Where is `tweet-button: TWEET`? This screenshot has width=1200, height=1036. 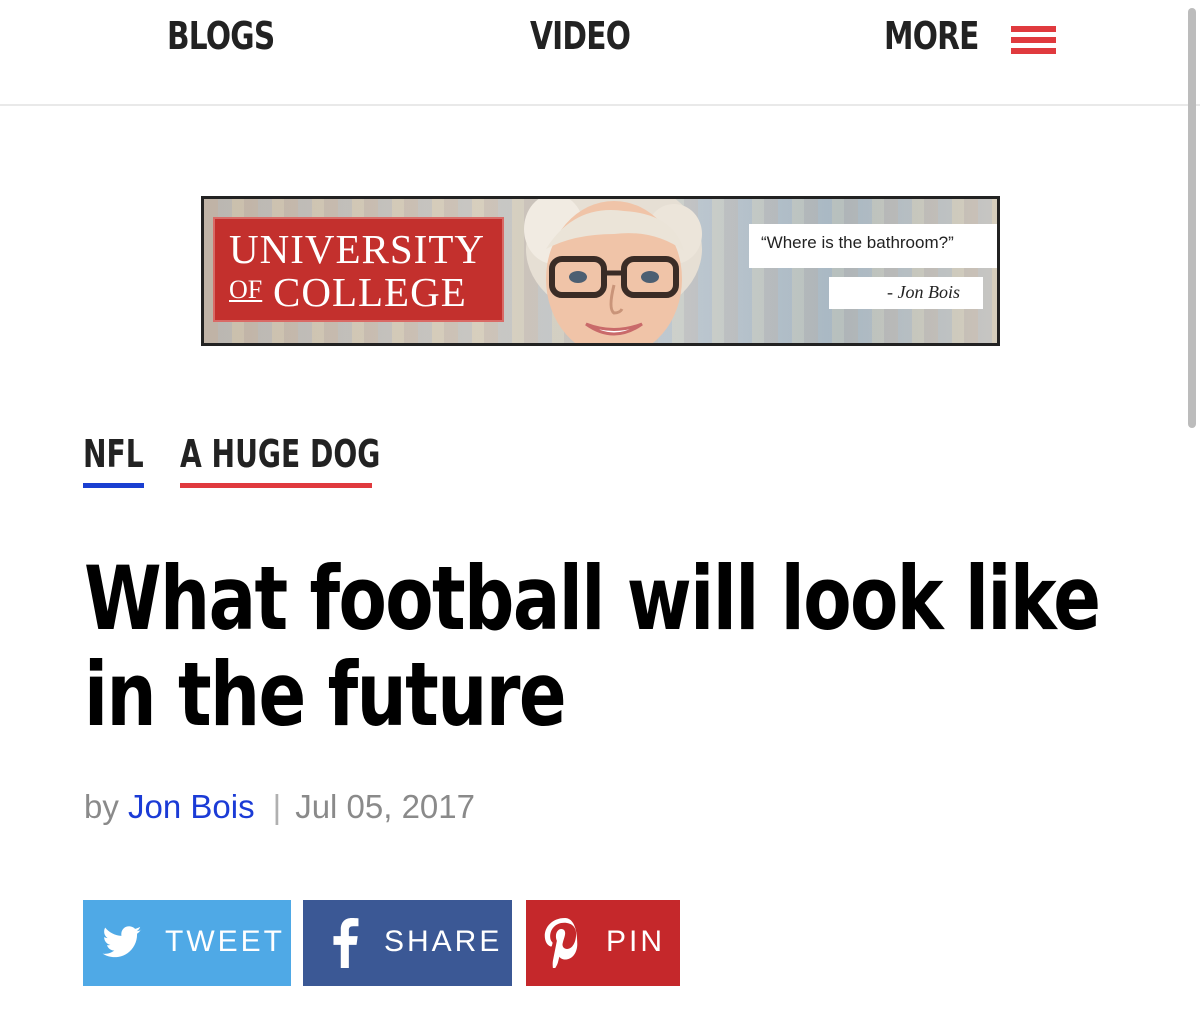
tweet-button: TWEET is located at coordinates (187, 943).